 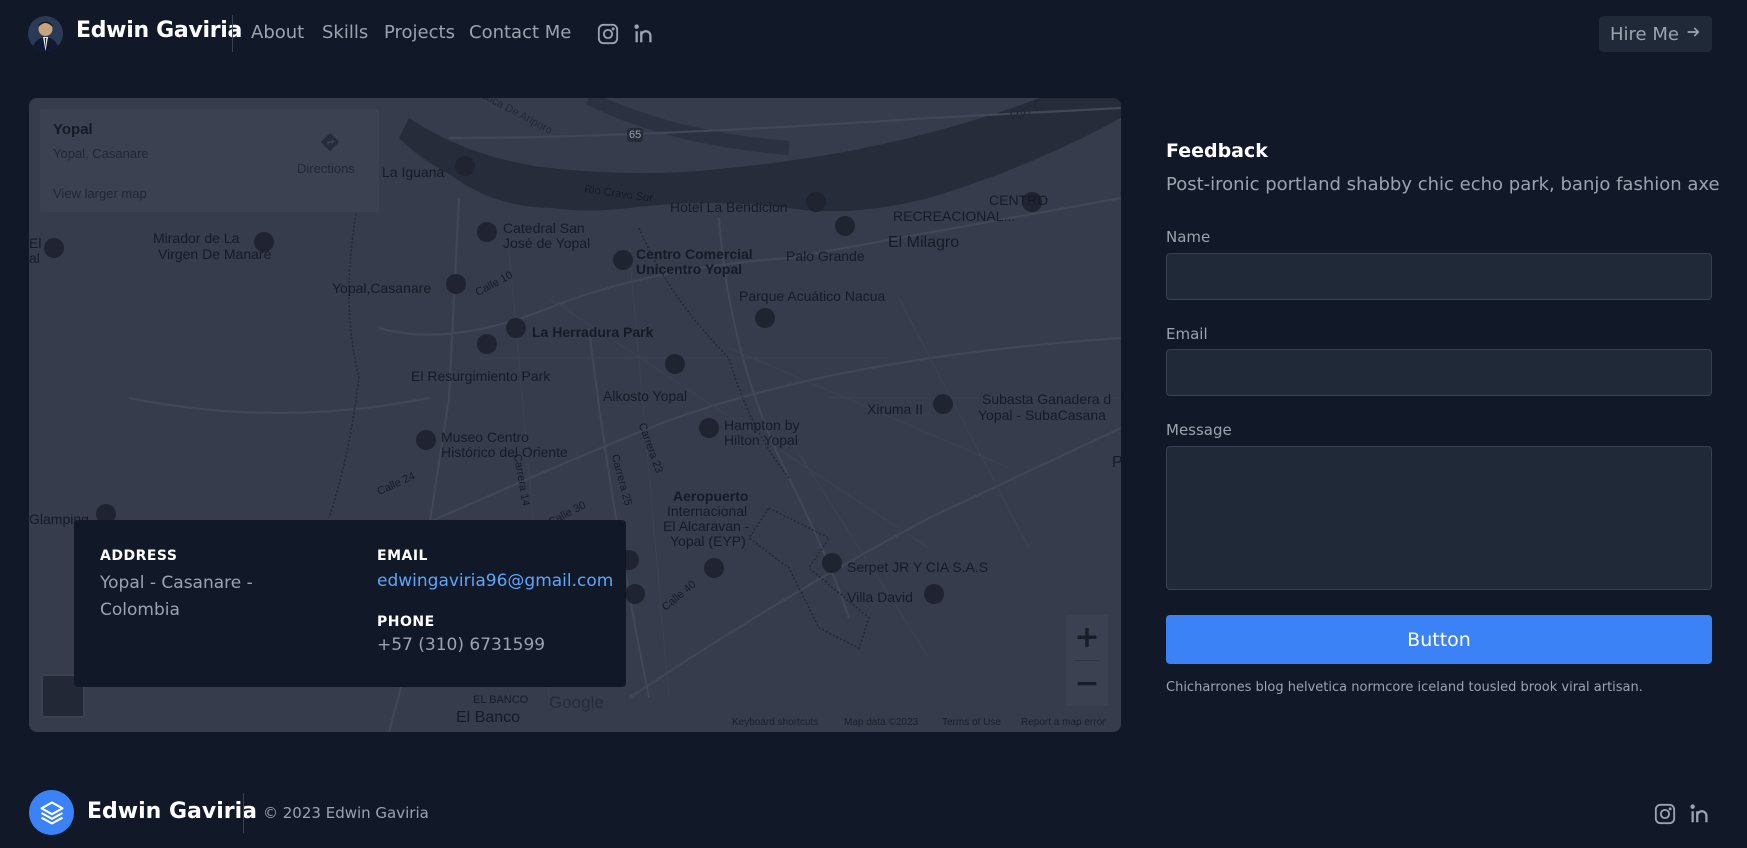 I want to click on map-label-el-banco: El Banco, so click(x=488, y=717).